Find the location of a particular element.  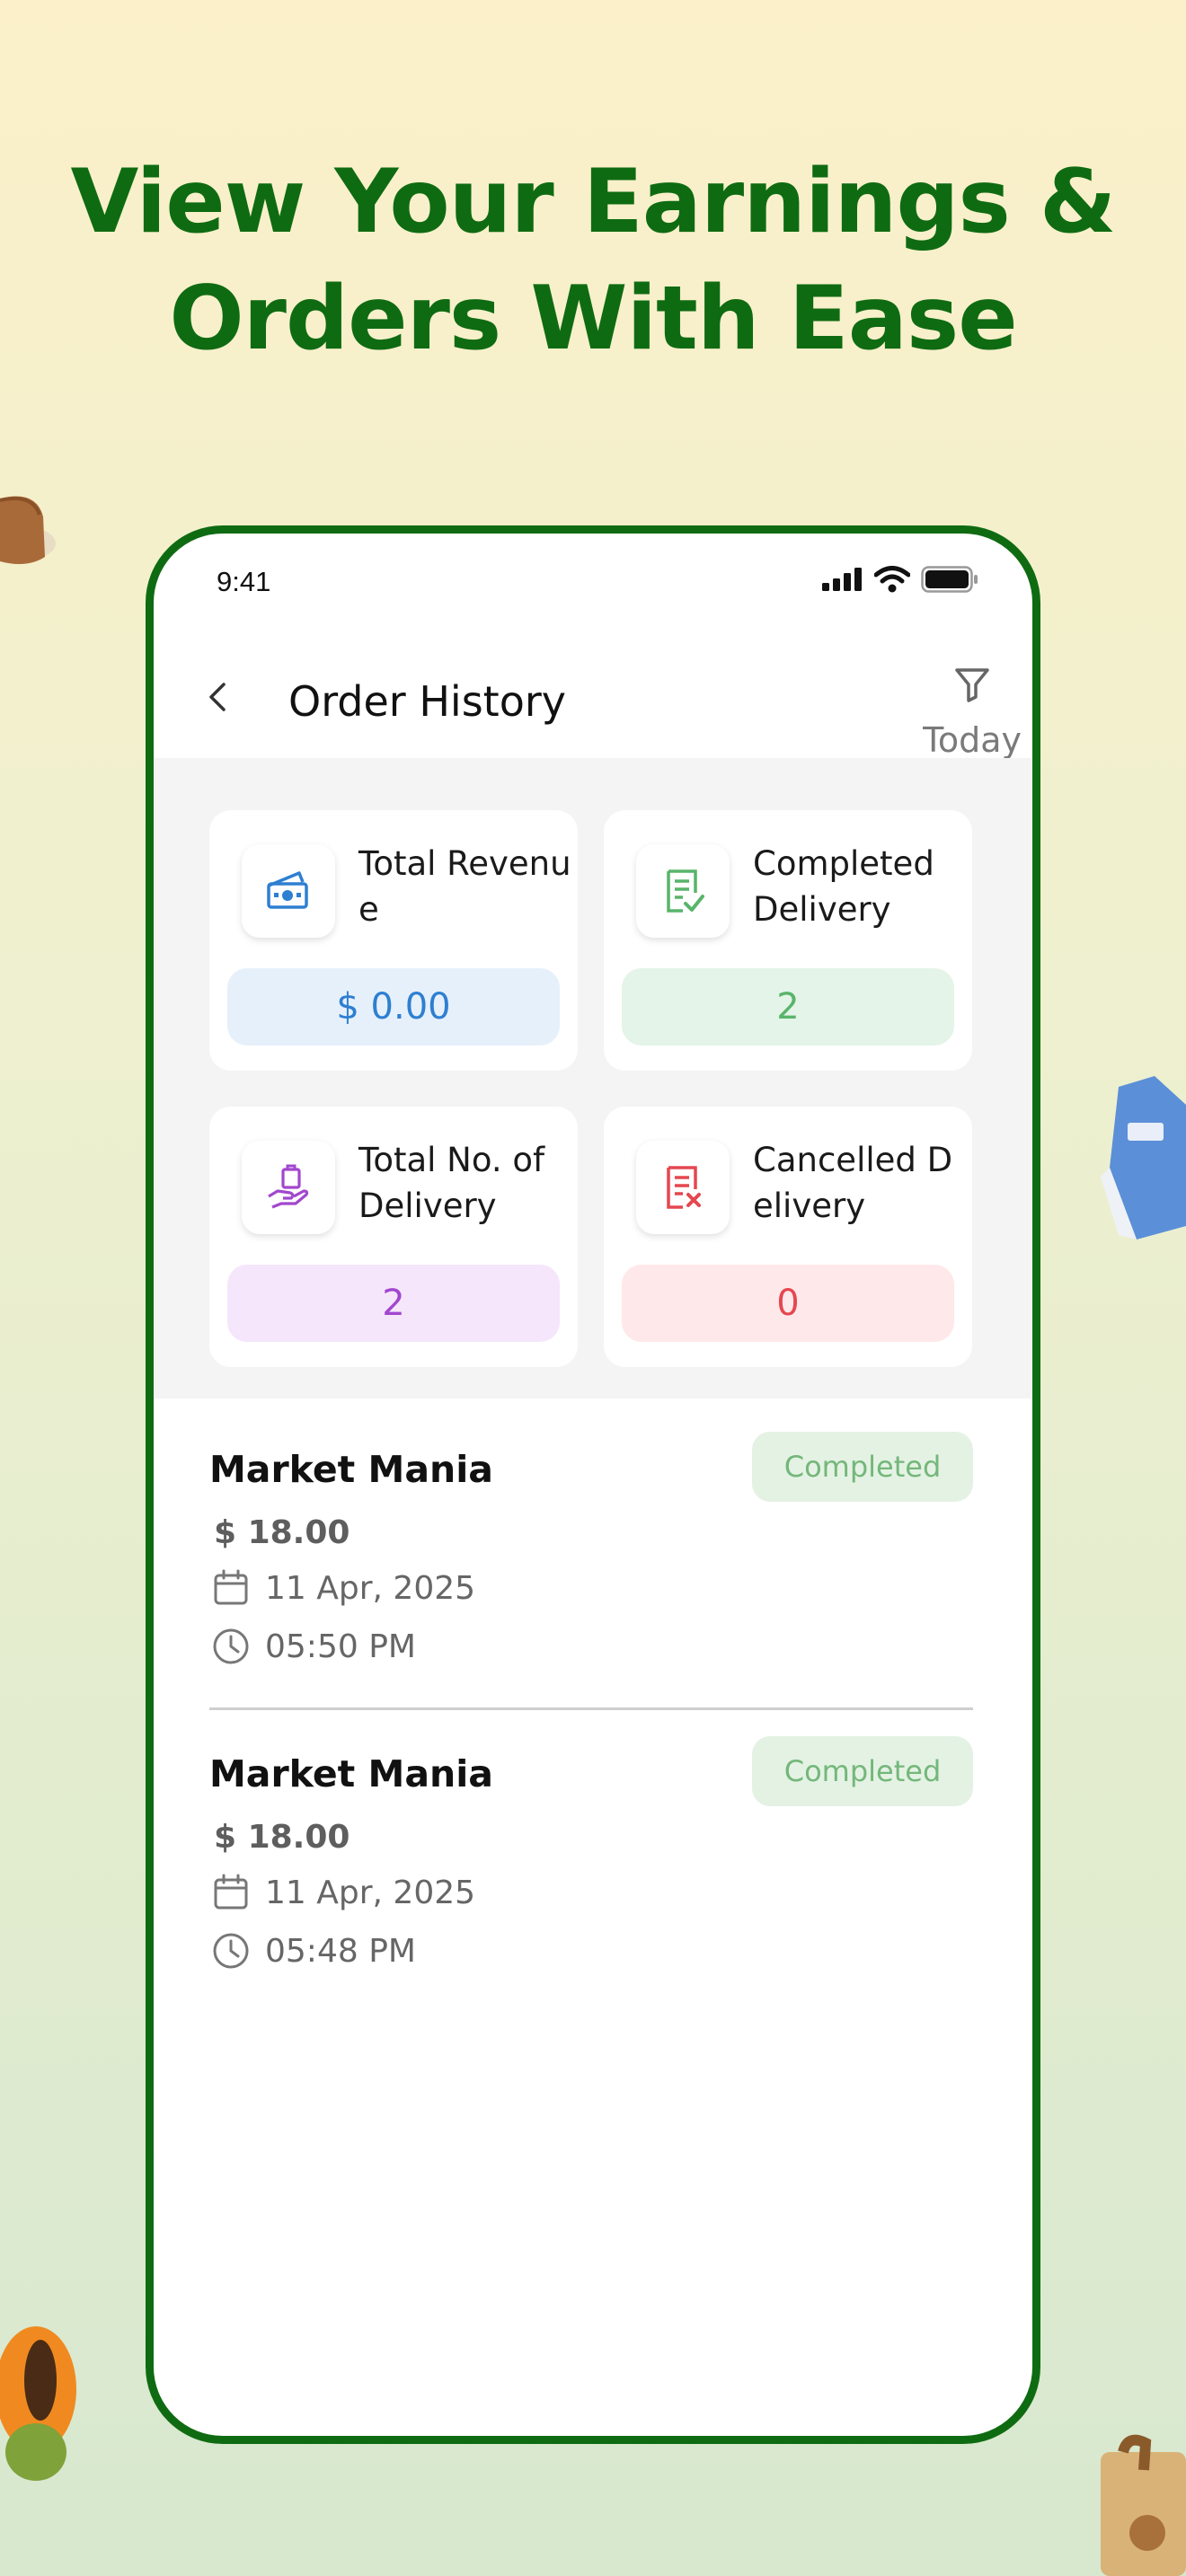

filter-label: Today is located at coordinates (972, 740).